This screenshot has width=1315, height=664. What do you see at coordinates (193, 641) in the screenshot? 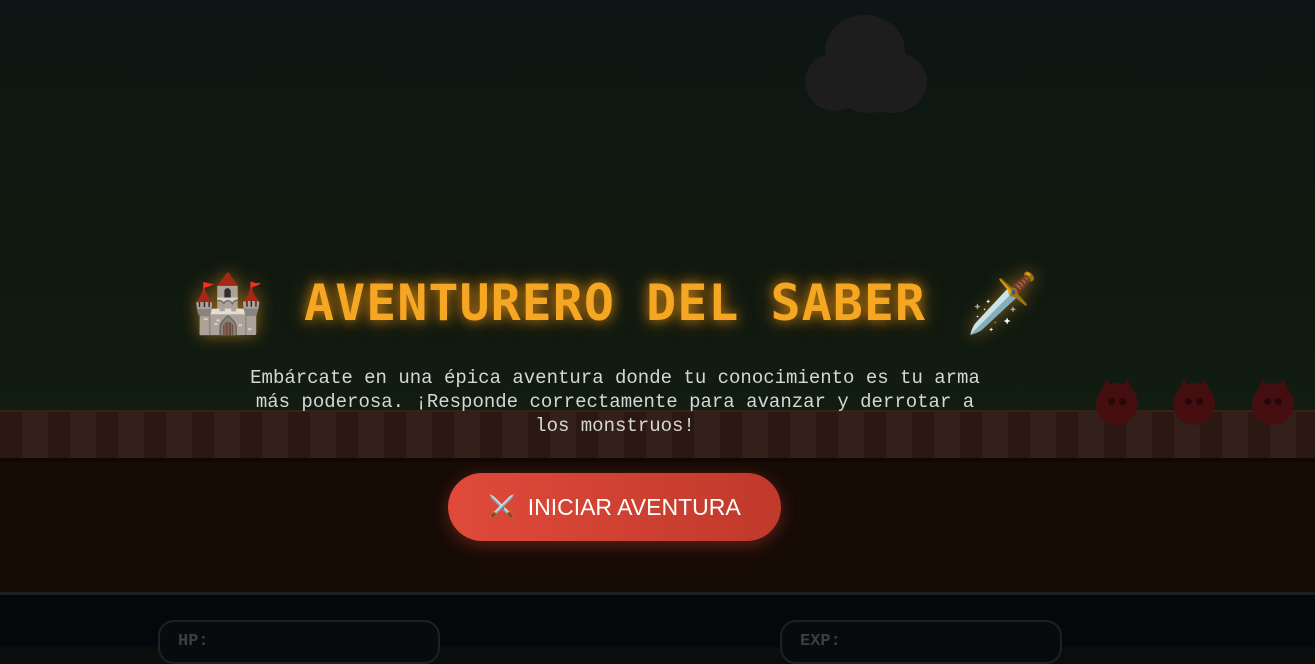
I see `hp-label: HP:` at bounding box center [193, 641].